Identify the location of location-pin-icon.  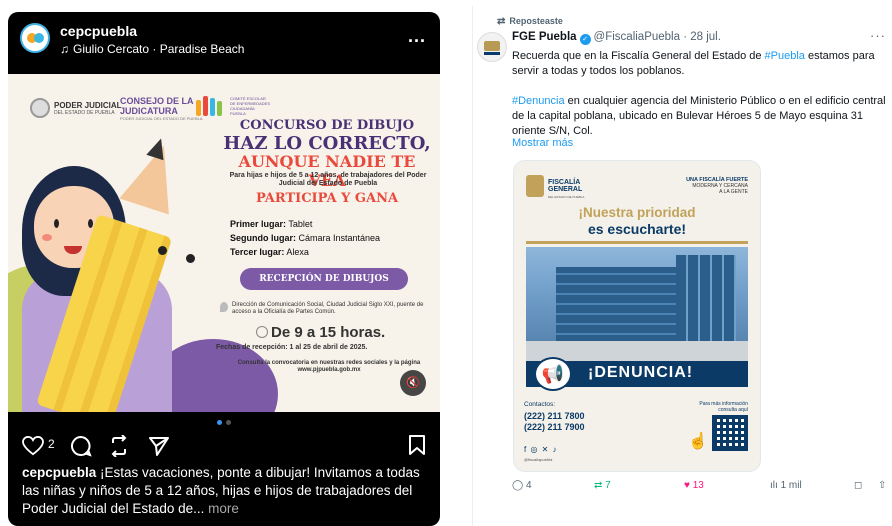
(224, 307).